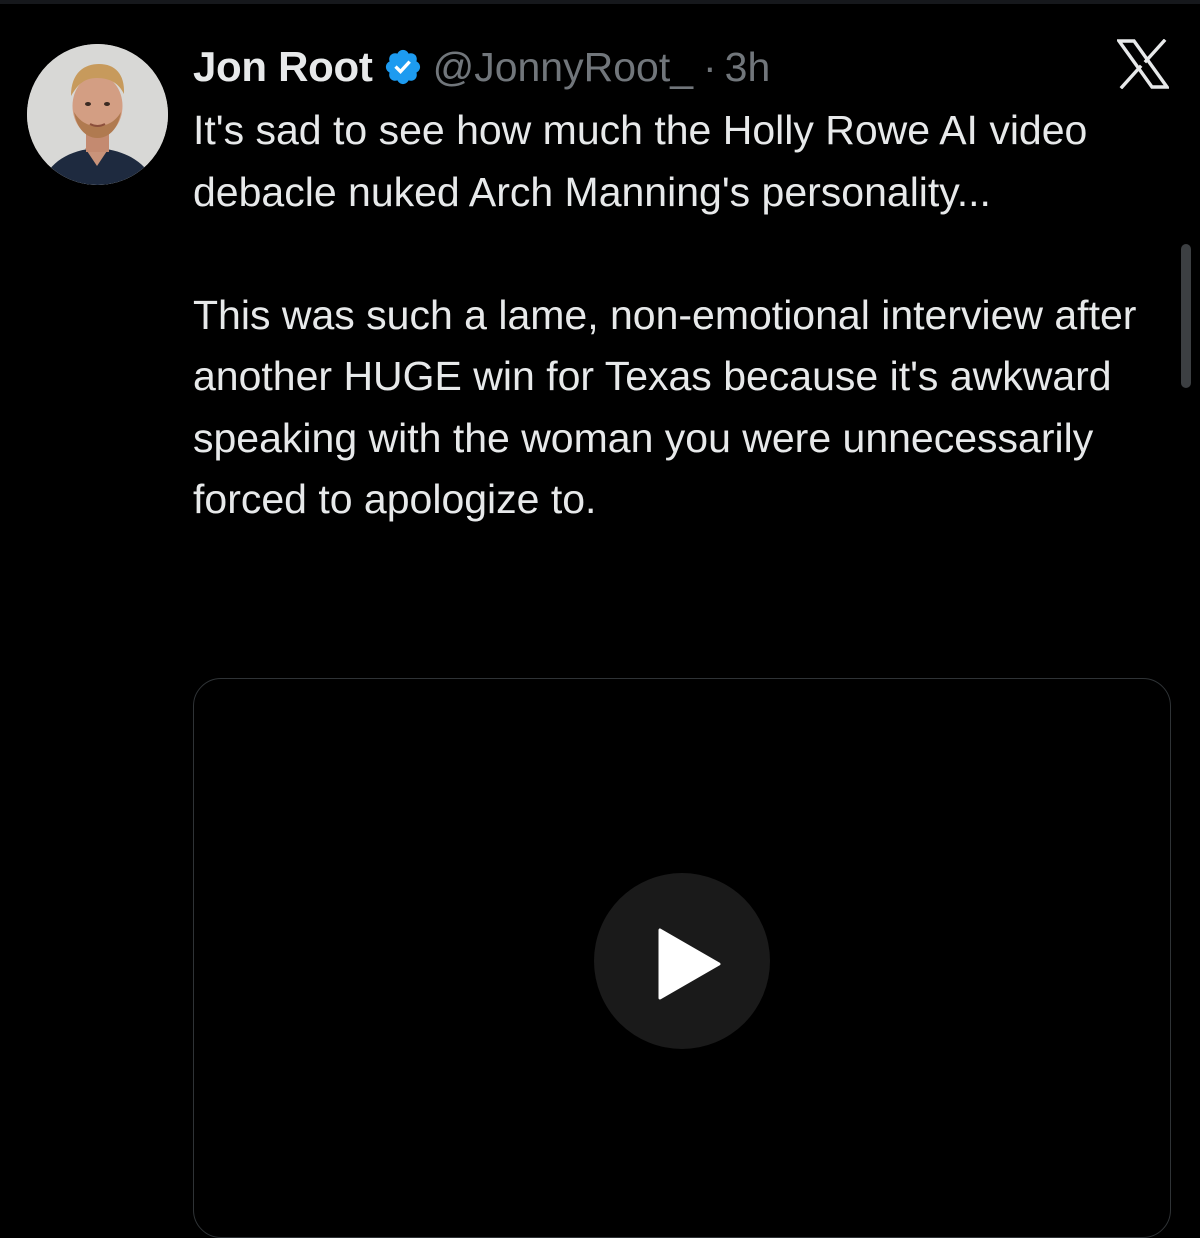 The image size is (1200, 1238). Describe the element at coordinates (689, 964) in the screenshot. I see `play-icon` at that location.